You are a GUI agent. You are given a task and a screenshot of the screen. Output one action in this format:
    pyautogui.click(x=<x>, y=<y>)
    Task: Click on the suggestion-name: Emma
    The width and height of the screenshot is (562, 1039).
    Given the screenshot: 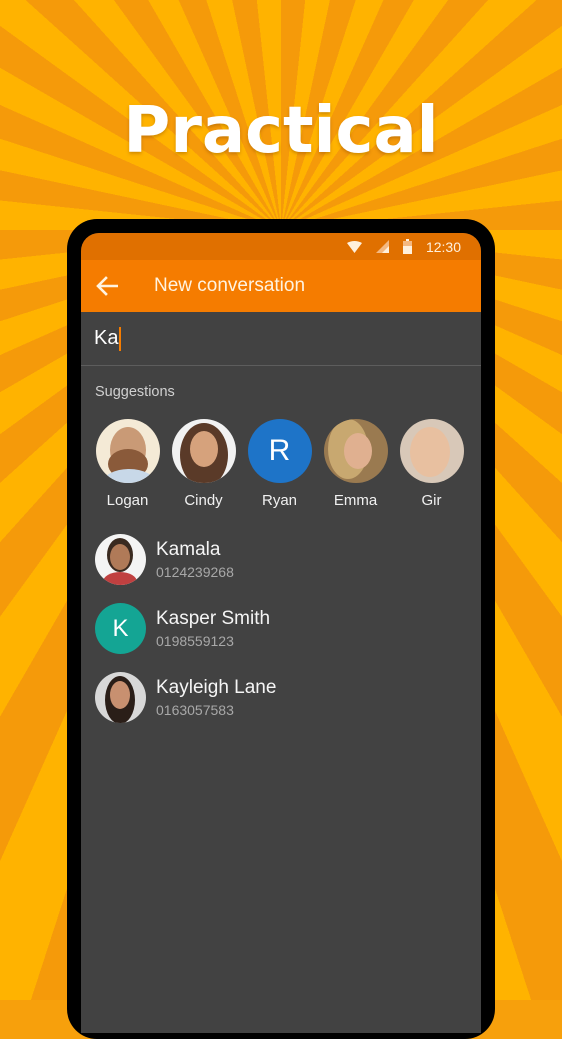 What is the action you would take?
    pyautogui.click(x=355, y=500)
    